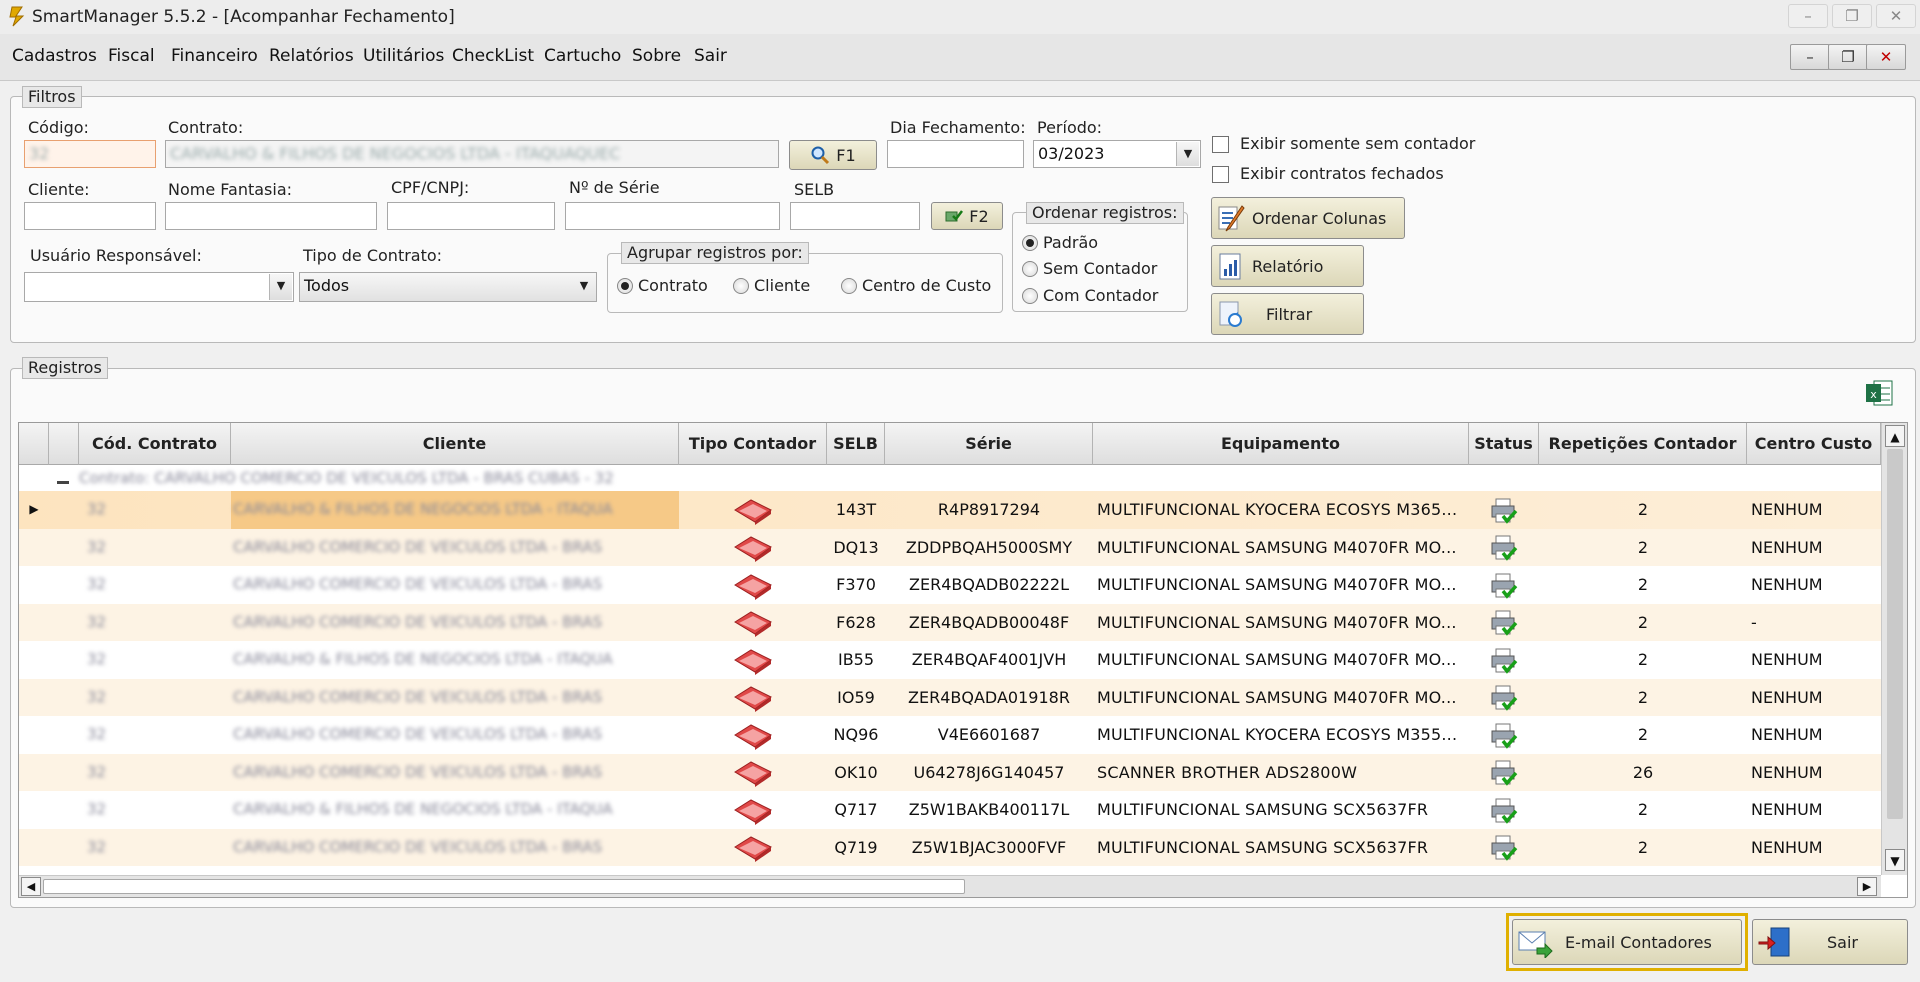  What do you see at coordinates (504, 886) in the screenshot?
I see `horizontal-scroll-thumb` at bounding box center [504, 886].